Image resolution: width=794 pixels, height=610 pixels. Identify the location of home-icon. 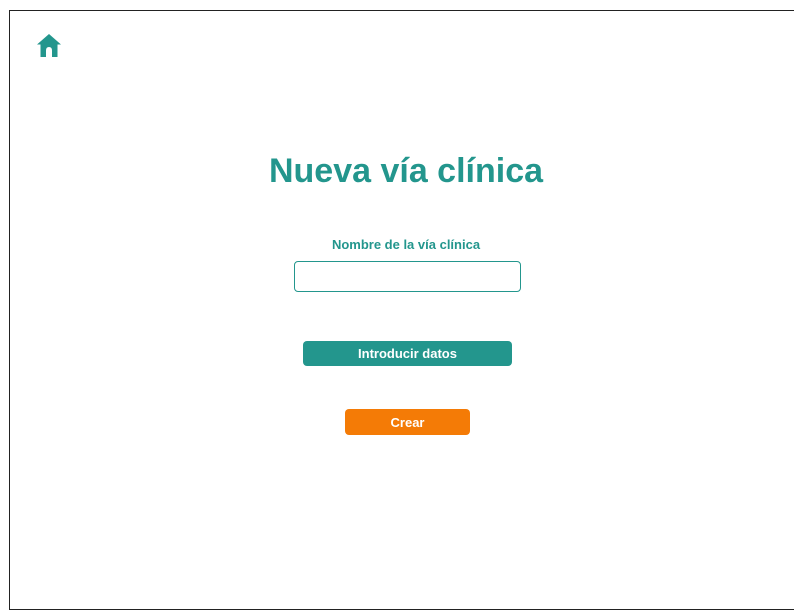
(49, 45).